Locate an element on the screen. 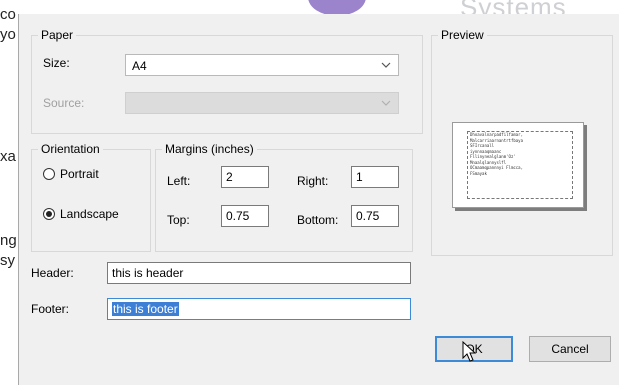 The height and width of the screenshot is (385, 619). background-text: co is located at coordinates (8, 14).